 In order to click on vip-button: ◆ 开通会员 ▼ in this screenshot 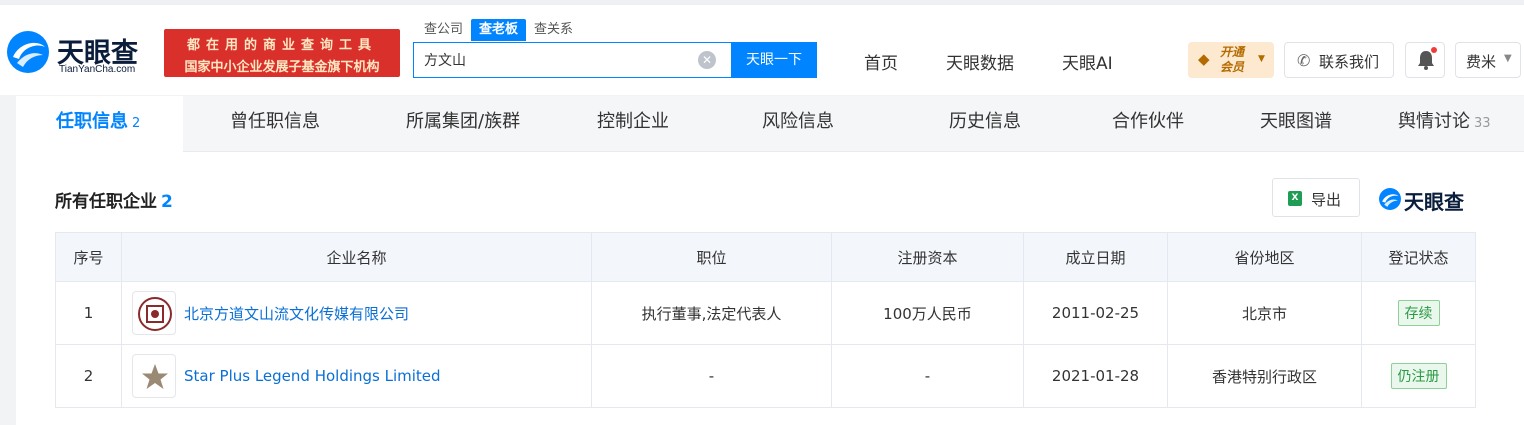, I will do `click(1231, 60)`.